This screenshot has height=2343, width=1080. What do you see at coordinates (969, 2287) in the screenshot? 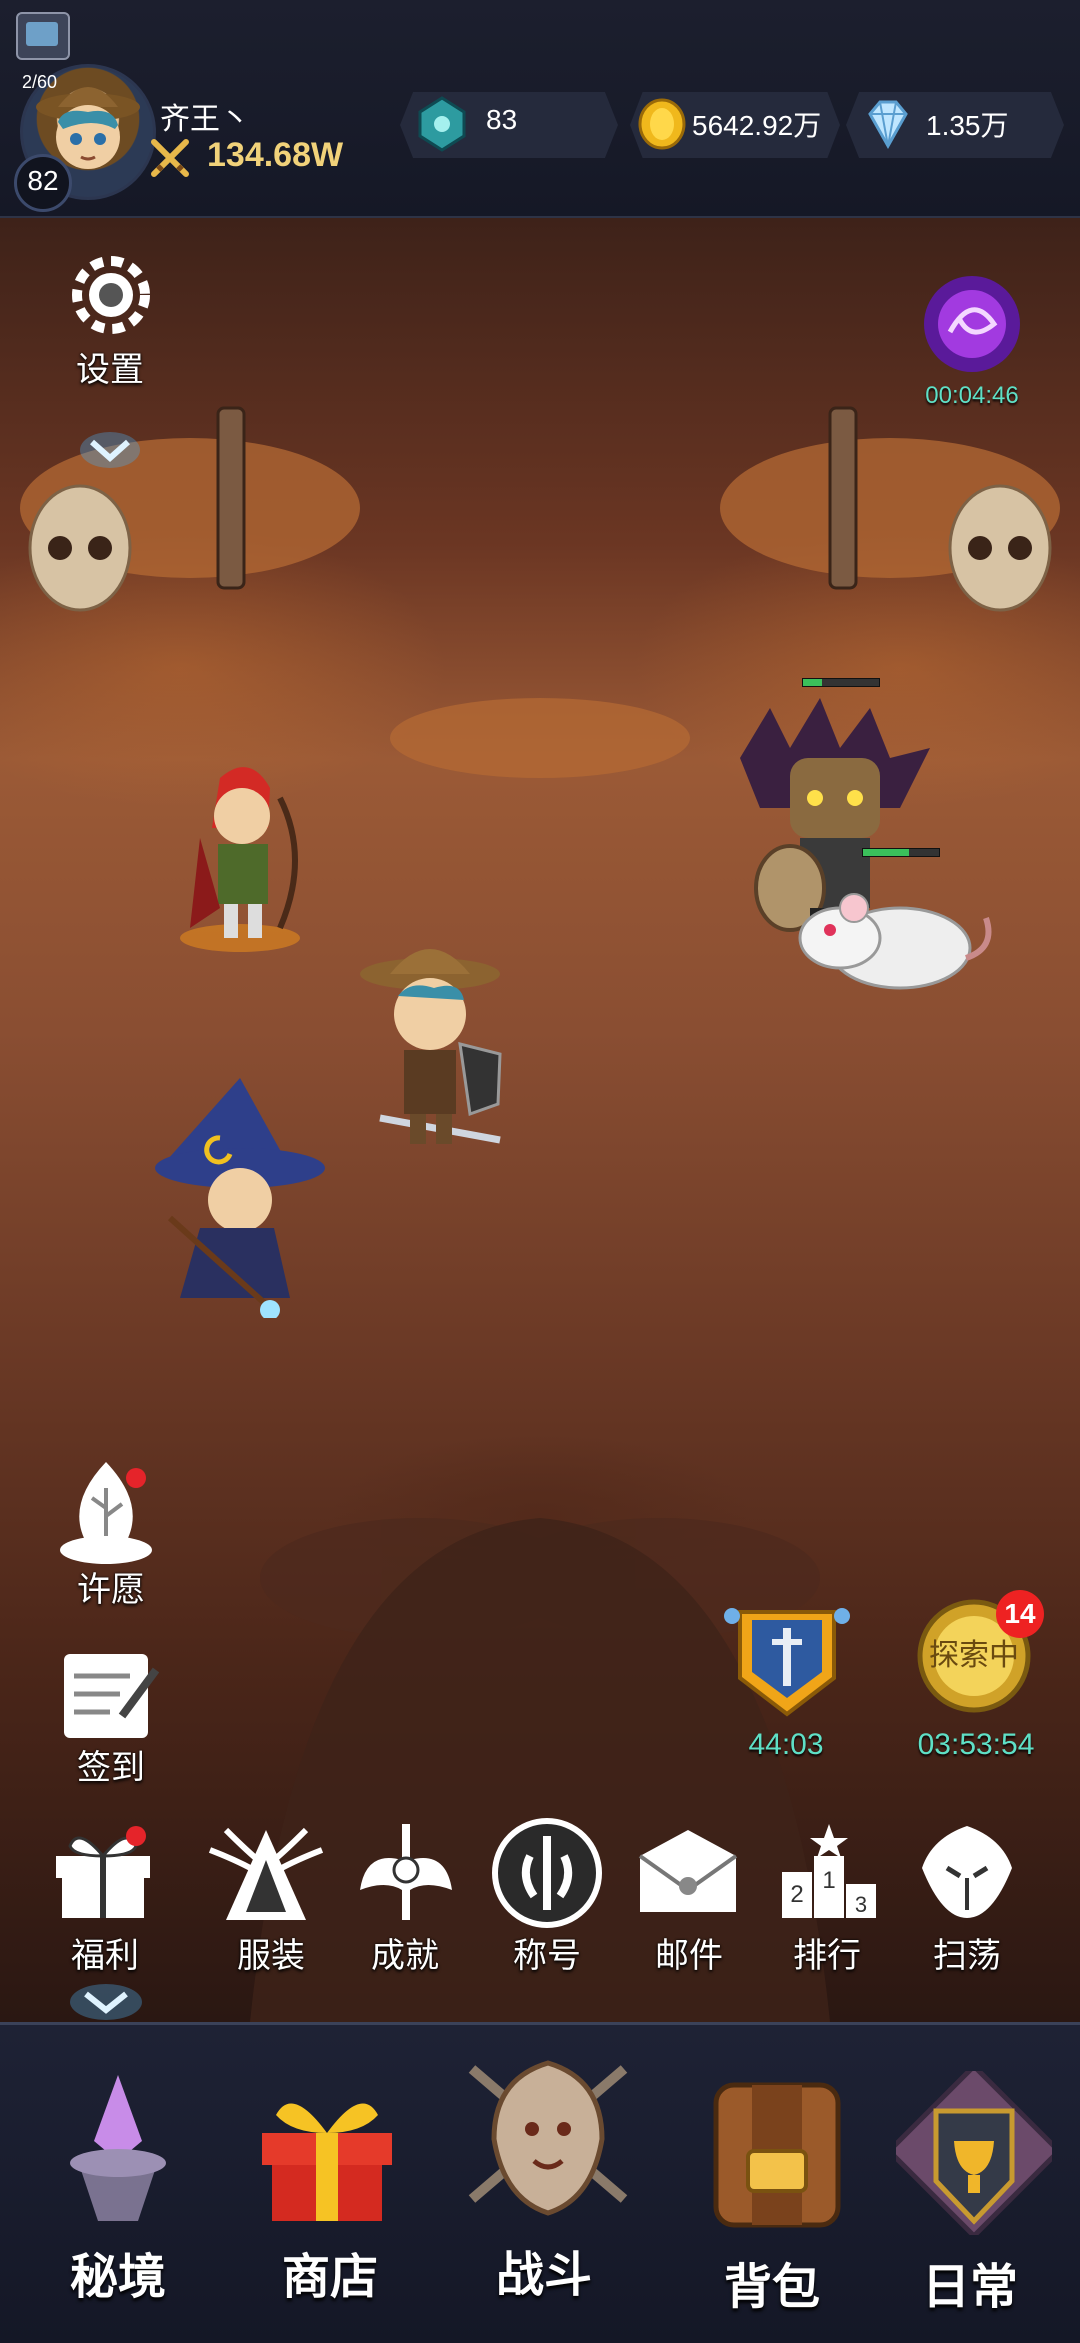
I see `nav-label-daily: 日常` at bounding box center [969, 2287].